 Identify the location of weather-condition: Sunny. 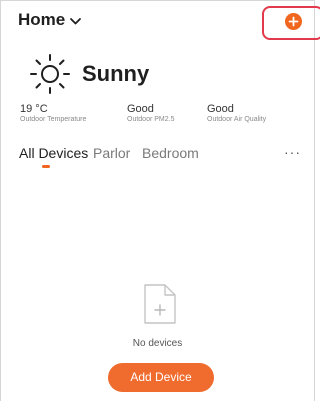
(116, 73).